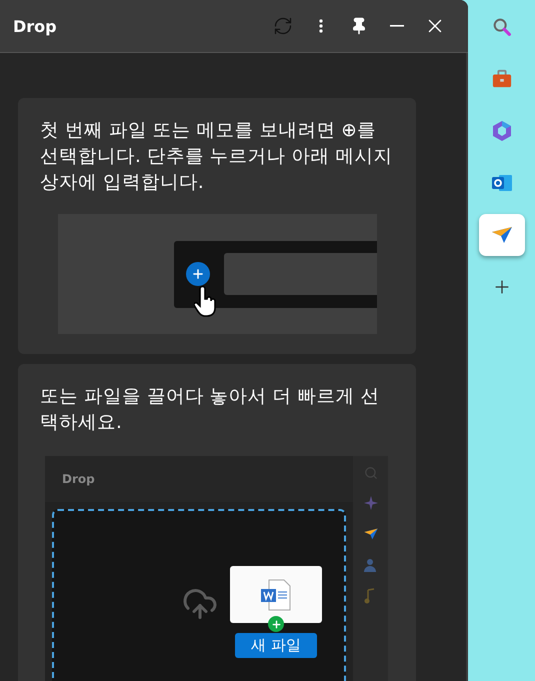  I want to click on tip-text: 또는 파일을 끌어다 놓아서 더 빠르게 선택하세요., so click(210, 410).